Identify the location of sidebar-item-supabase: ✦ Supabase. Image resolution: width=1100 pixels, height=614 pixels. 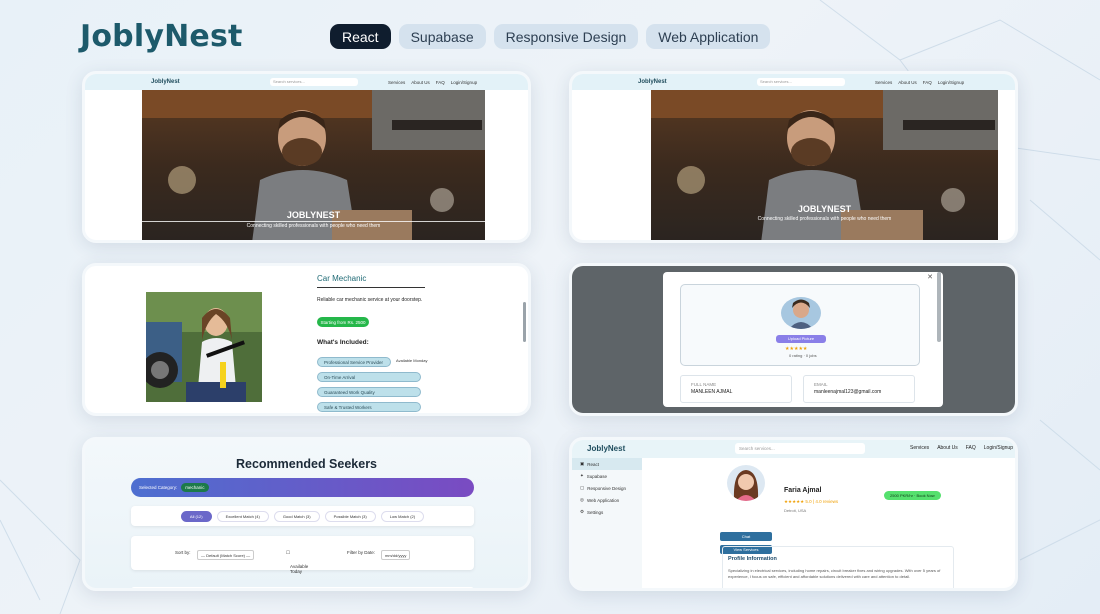
(607, 476).